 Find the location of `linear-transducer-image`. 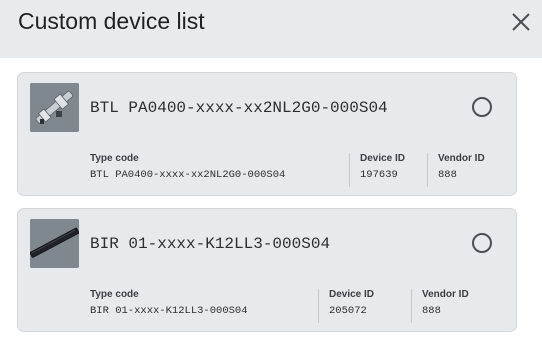

linear-transducer-image is located at coordinates (54, 107).